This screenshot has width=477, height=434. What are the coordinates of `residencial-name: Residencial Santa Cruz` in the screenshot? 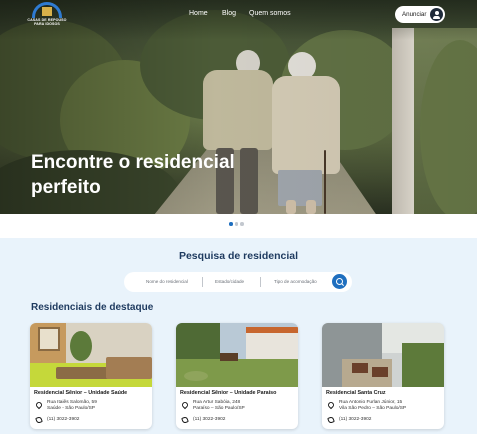 It's located at (356, 393).